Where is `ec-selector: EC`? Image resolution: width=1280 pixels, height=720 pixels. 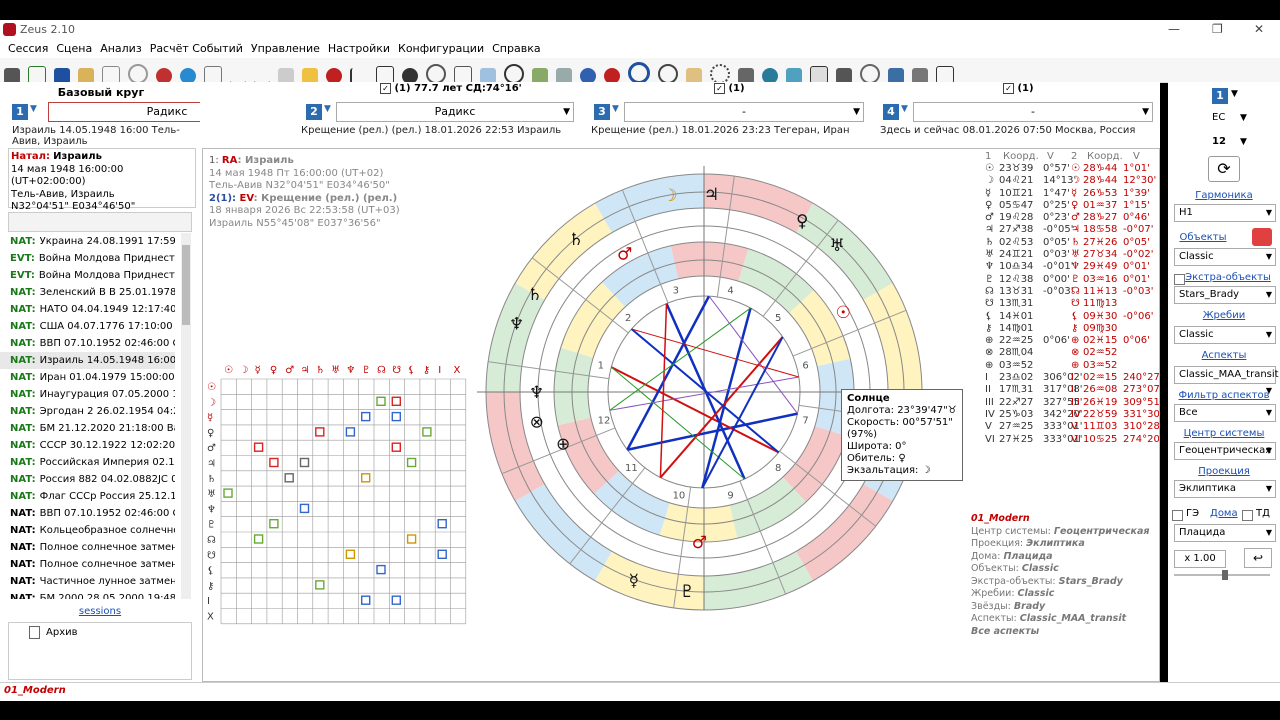
ec-selector: EC is located at coordinates (1218, 117).